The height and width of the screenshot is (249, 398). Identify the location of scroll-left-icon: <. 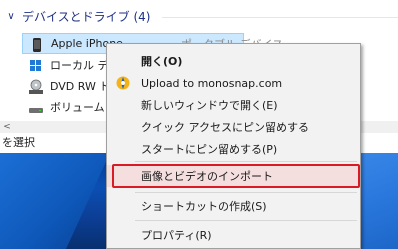
(7, 127).